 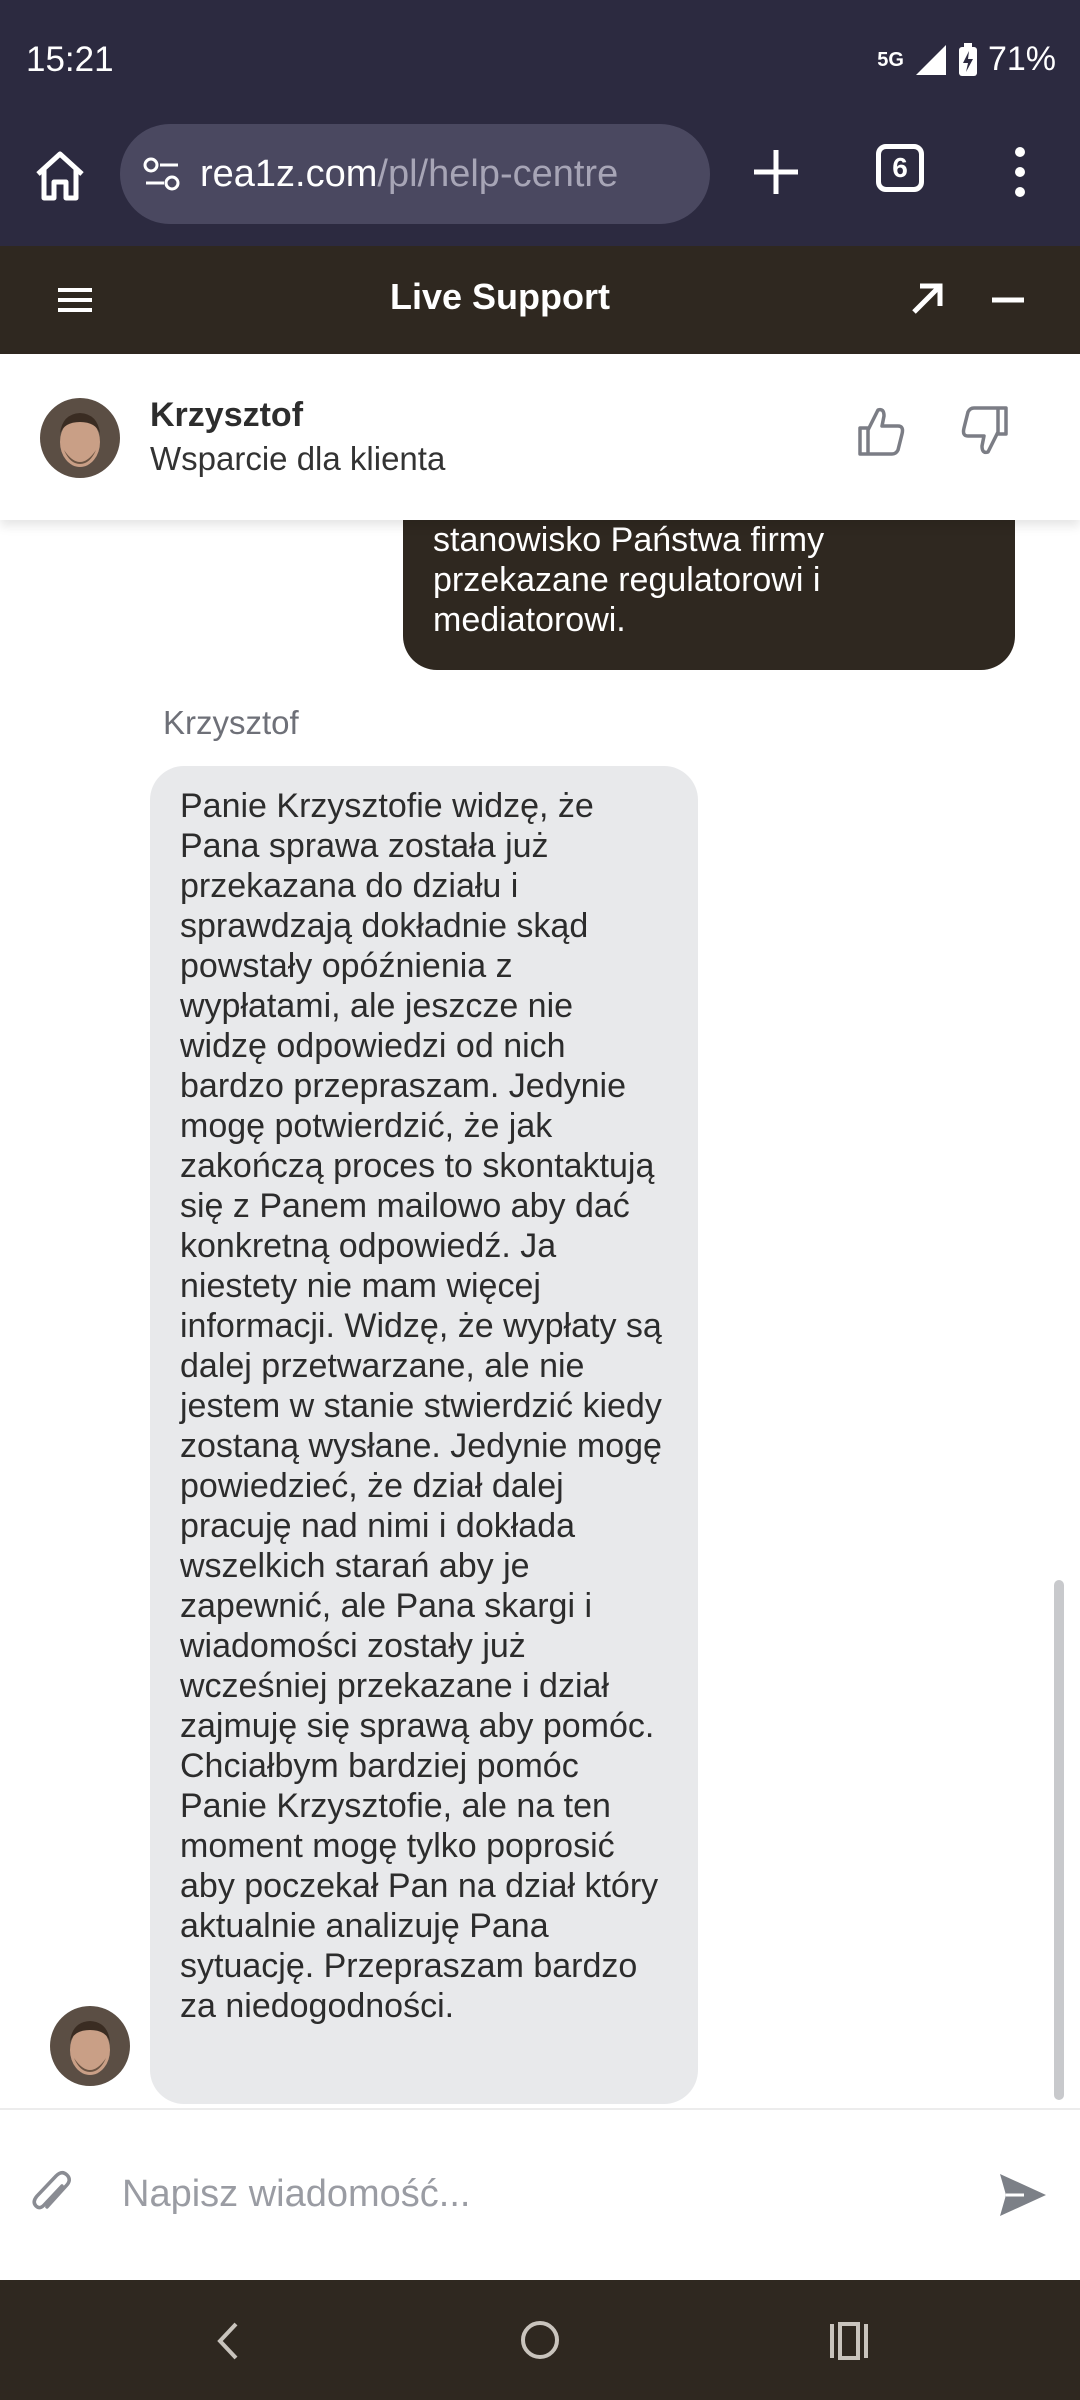 I want to click on status-time: 15:21, so click(x=70, y=59).